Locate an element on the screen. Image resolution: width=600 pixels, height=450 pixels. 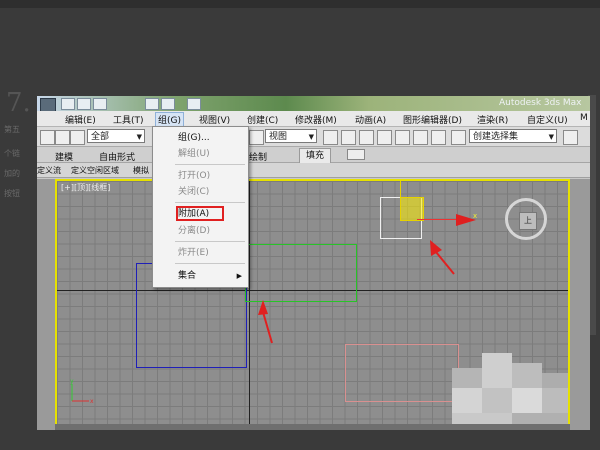
menu-item-close: 关闭(C) is located at coordinates (200, 192).